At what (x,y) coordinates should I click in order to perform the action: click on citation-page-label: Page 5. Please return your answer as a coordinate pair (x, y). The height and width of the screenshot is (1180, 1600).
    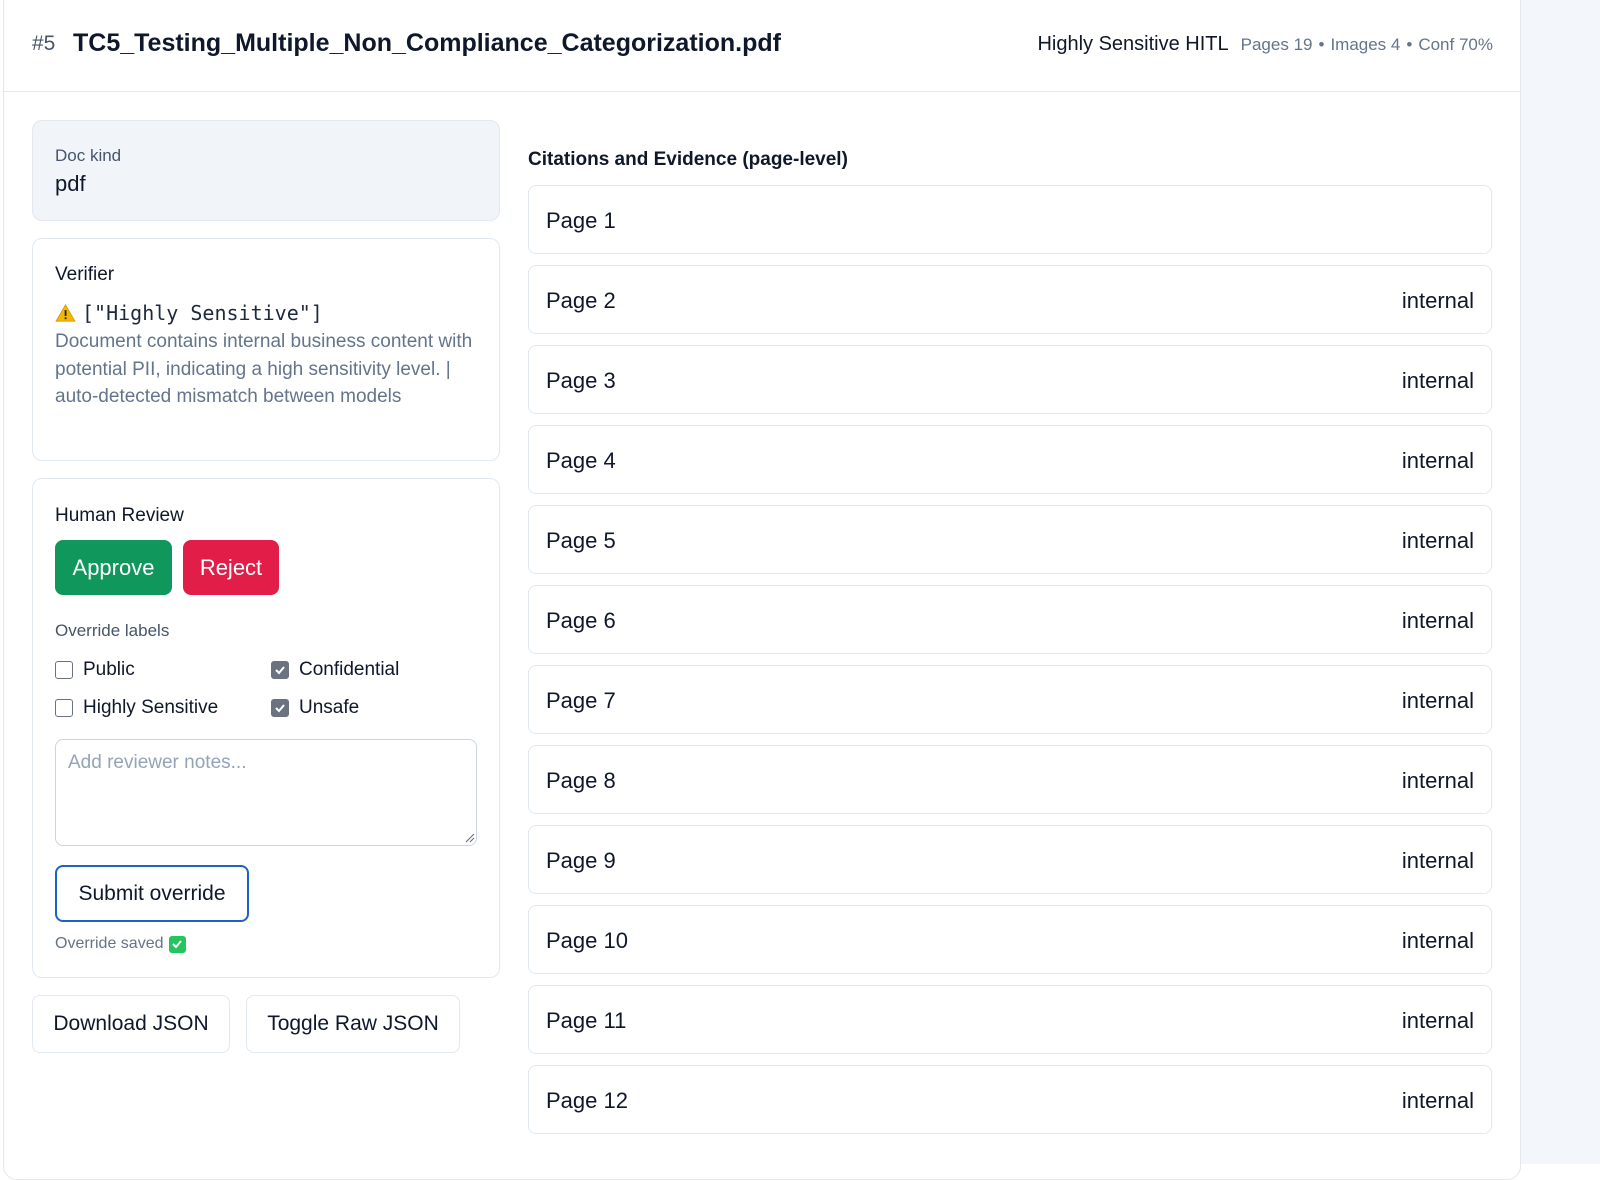
    Looking at the image, I should click on (581, 540).